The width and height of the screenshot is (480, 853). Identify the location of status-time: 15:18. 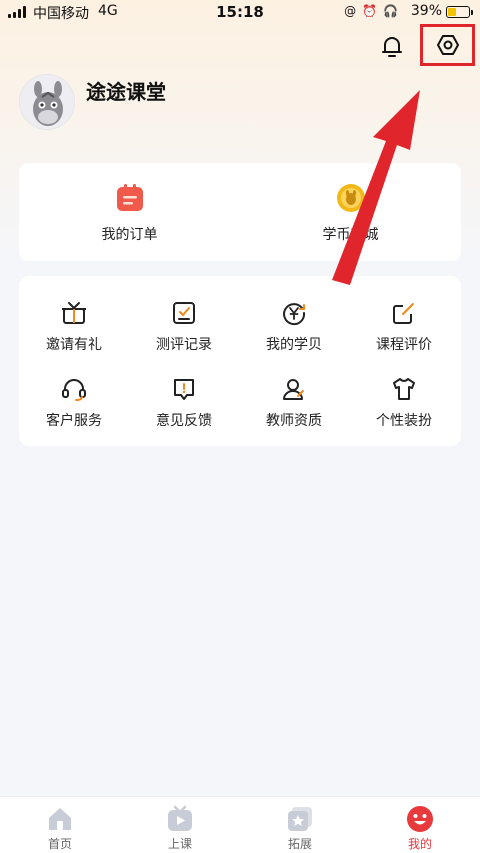
(240, 12).